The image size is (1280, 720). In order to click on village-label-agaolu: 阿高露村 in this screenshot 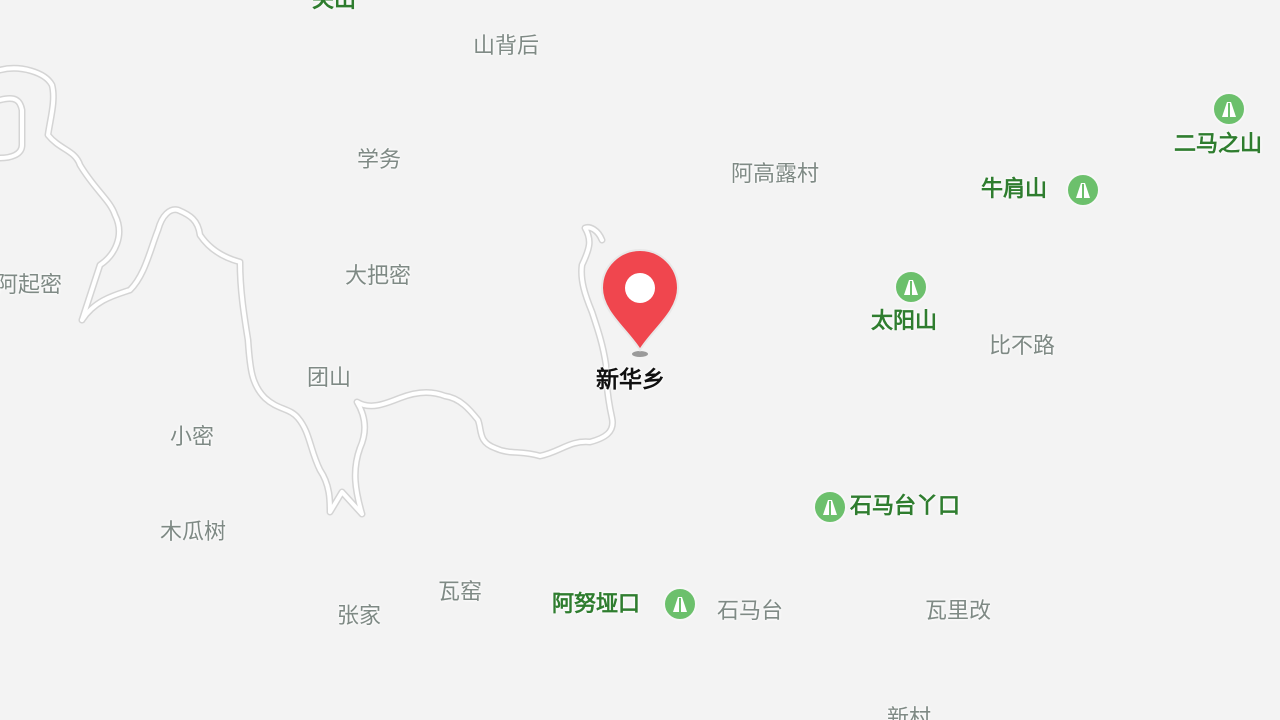, I will do `click(775, 175)`.